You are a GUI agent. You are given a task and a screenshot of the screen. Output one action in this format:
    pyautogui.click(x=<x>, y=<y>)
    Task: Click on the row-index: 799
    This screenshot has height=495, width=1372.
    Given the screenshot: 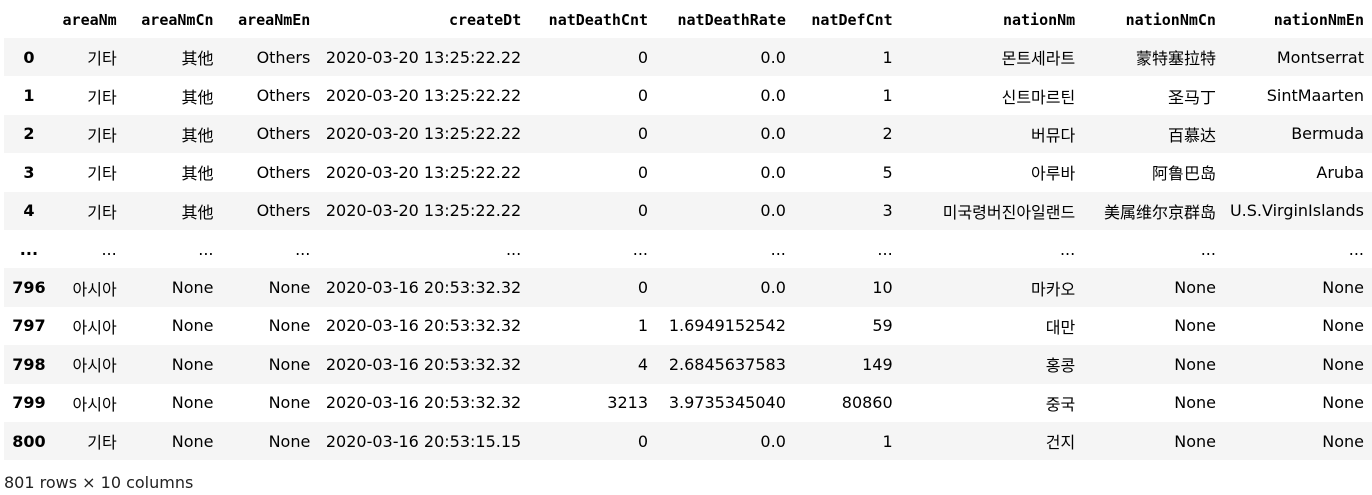 What is the action you would take?
    pyautogui.click(x=29, y=403)
    